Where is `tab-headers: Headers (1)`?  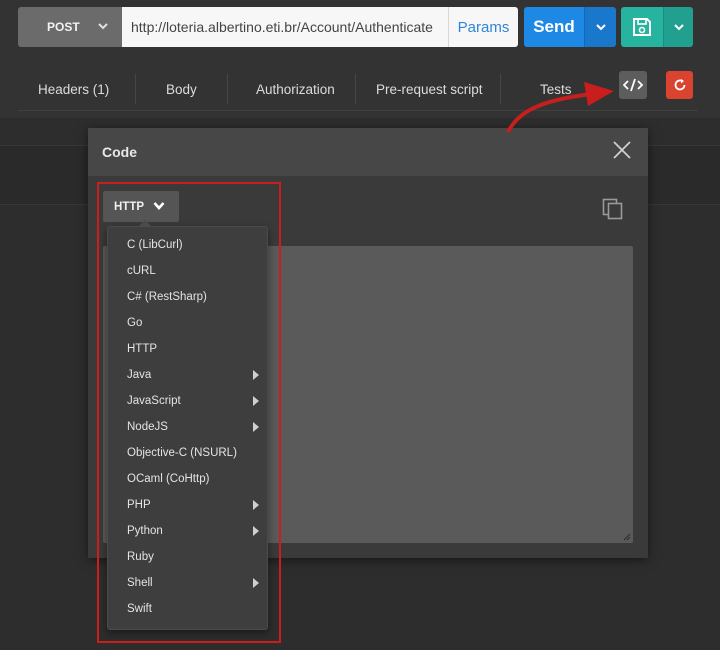
tab-headers: Headers (1) is located at coordinates (73, 89).